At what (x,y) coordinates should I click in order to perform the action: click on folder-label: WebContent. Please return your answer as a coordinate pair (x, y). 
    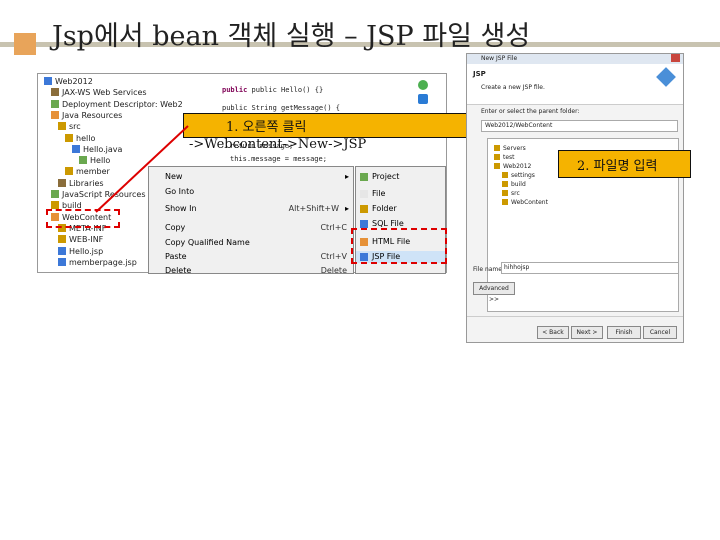
    Looking at the image, I should click on (529, 202).